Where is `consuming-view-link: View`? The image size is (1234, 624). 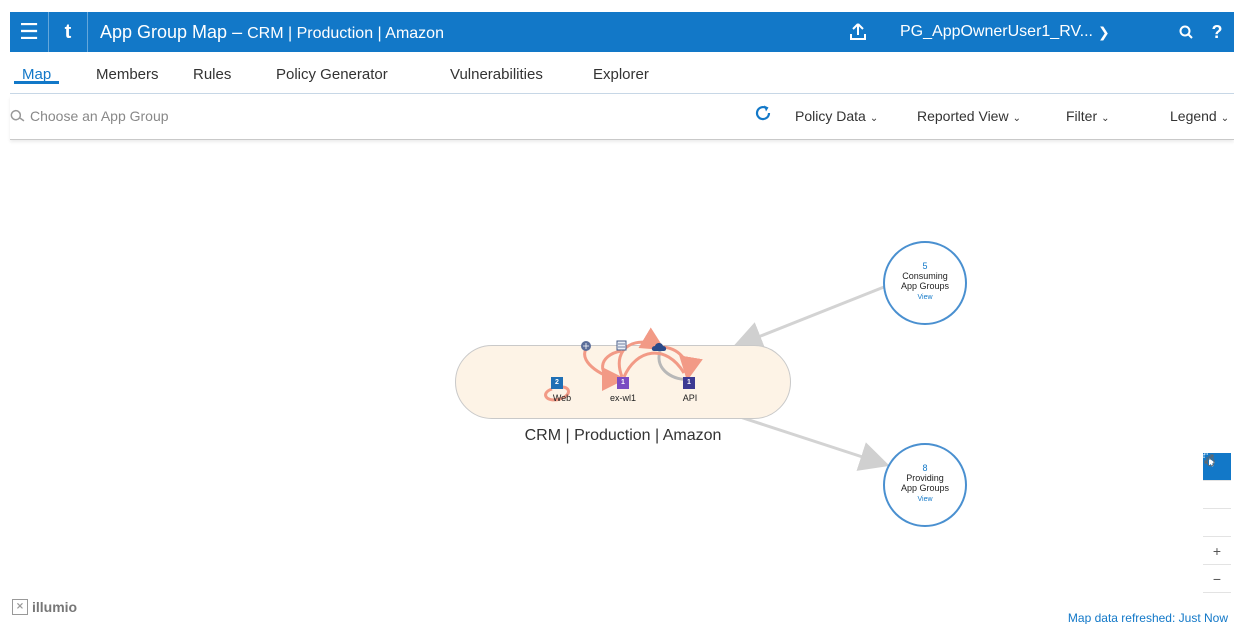
consuming-view-link: View is located at coordinates (925, 297).